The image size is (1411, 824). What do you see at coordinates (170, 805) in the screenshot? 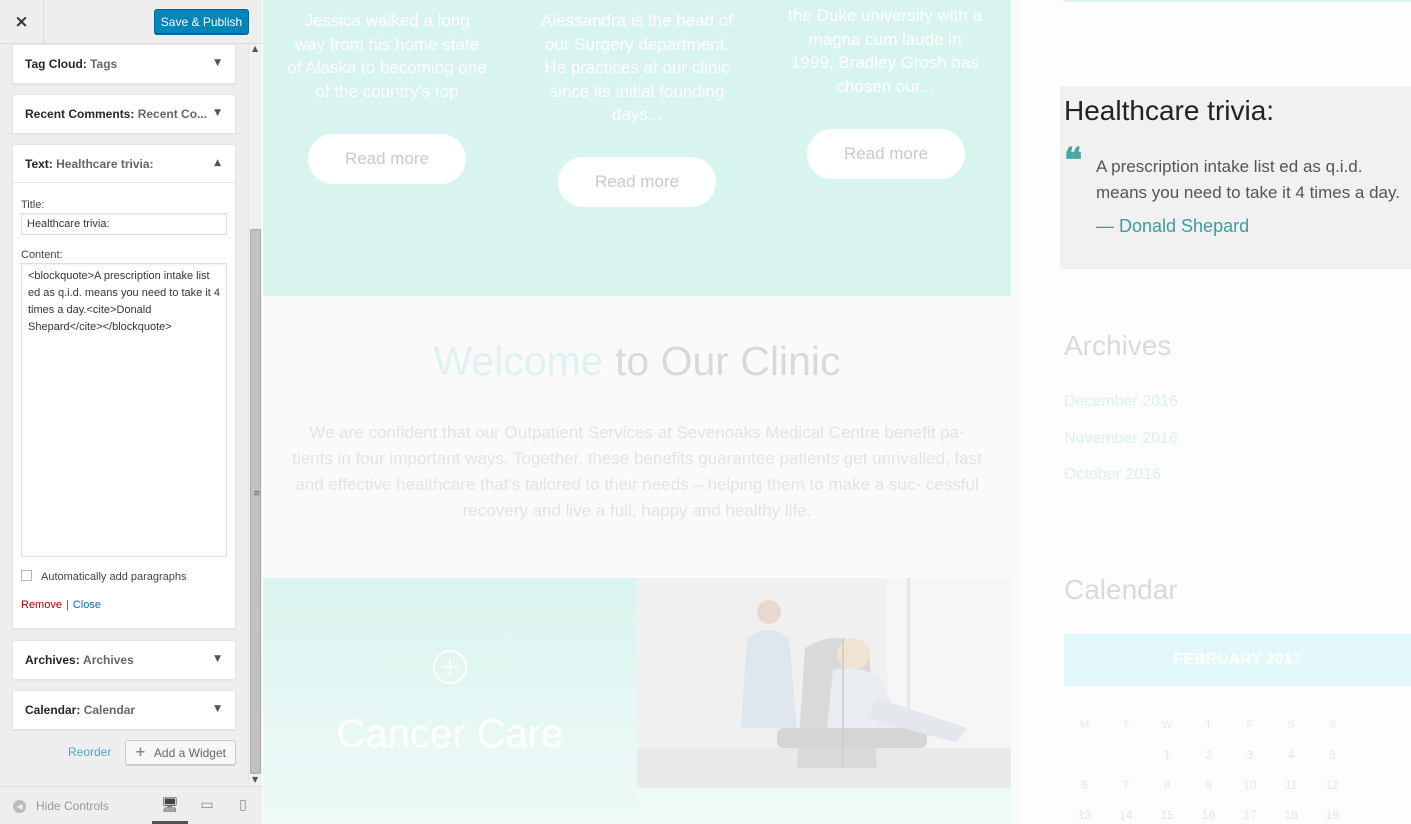
I see `desktop-preview-icon: 🖥` at bounding box center [170, 805].